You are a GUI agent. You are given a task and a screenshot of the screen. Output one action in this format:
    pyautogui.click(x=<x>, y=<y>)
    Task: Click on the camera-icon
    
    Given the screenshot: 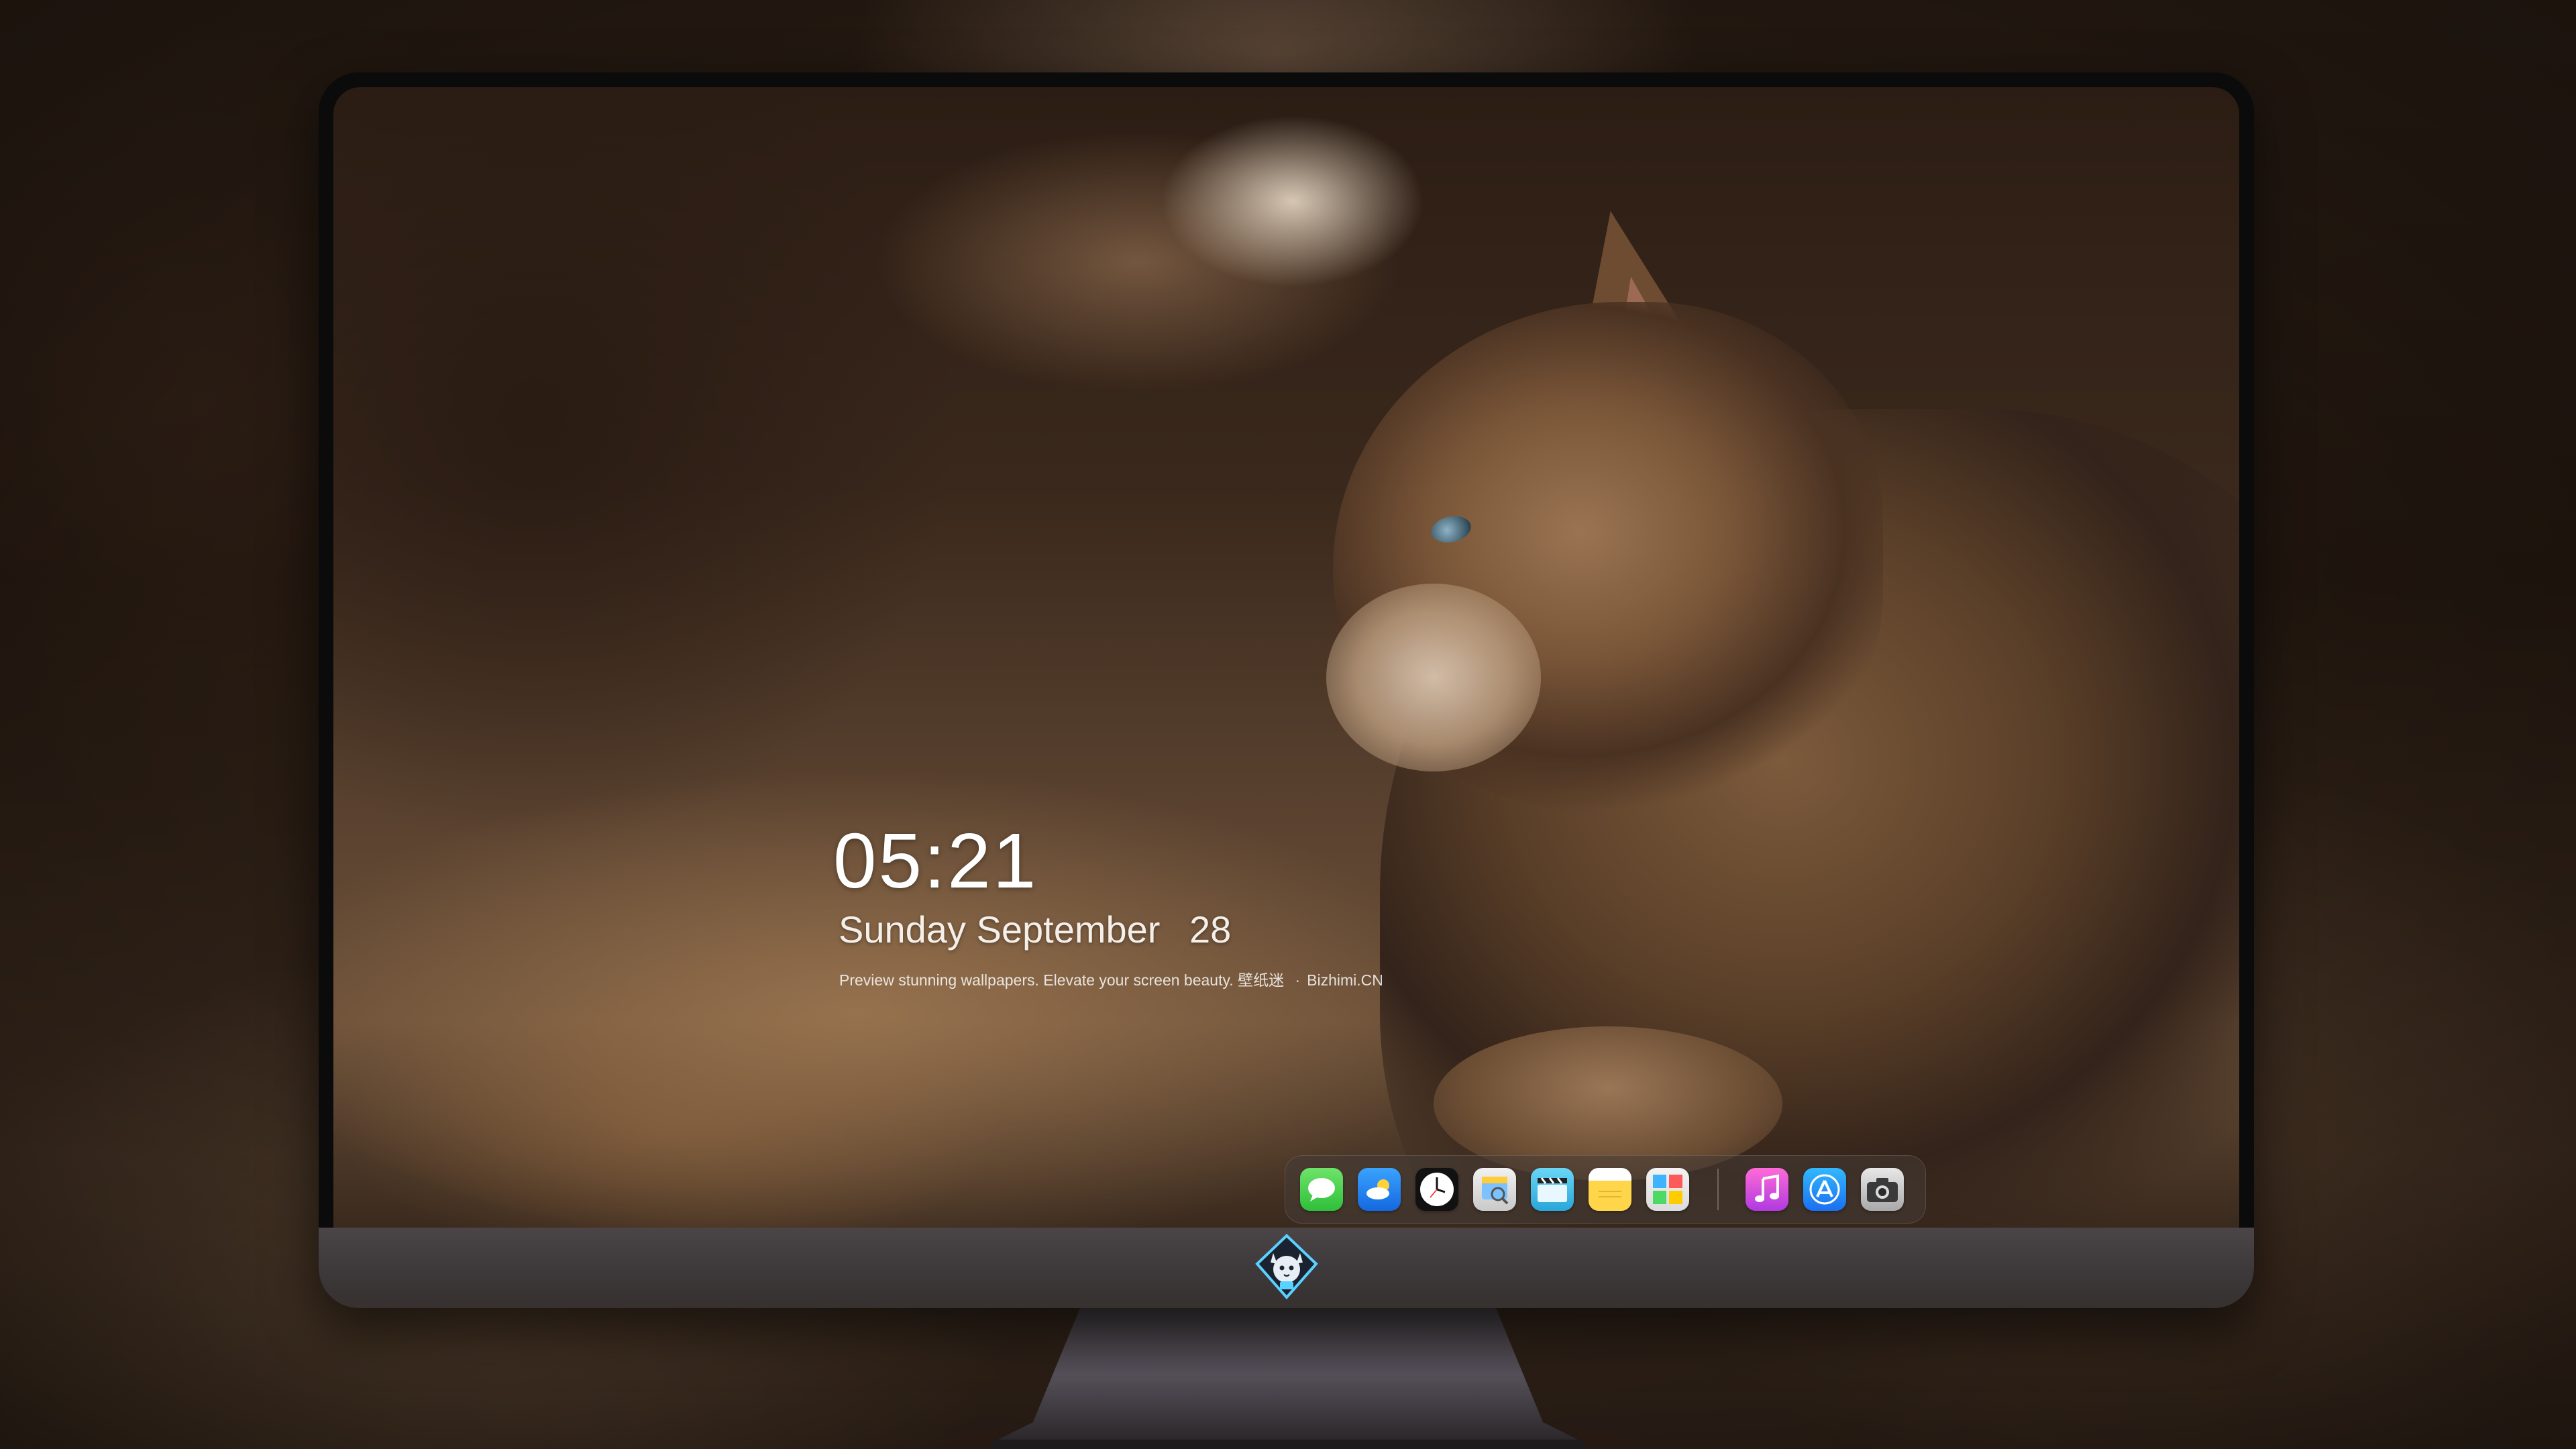 What is the action you would take?
    pyautogui.click(x=1882, y=1189)
    